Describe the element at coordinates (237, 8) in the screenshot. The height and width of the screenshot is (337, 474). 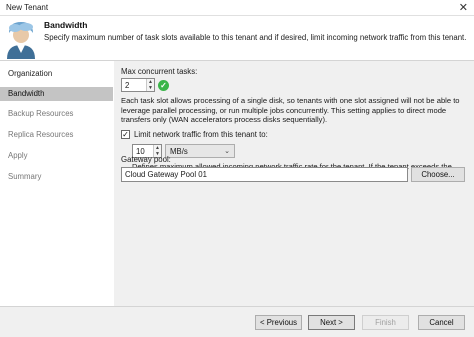
I see `title-bar: New Tenant ✕` at that location.